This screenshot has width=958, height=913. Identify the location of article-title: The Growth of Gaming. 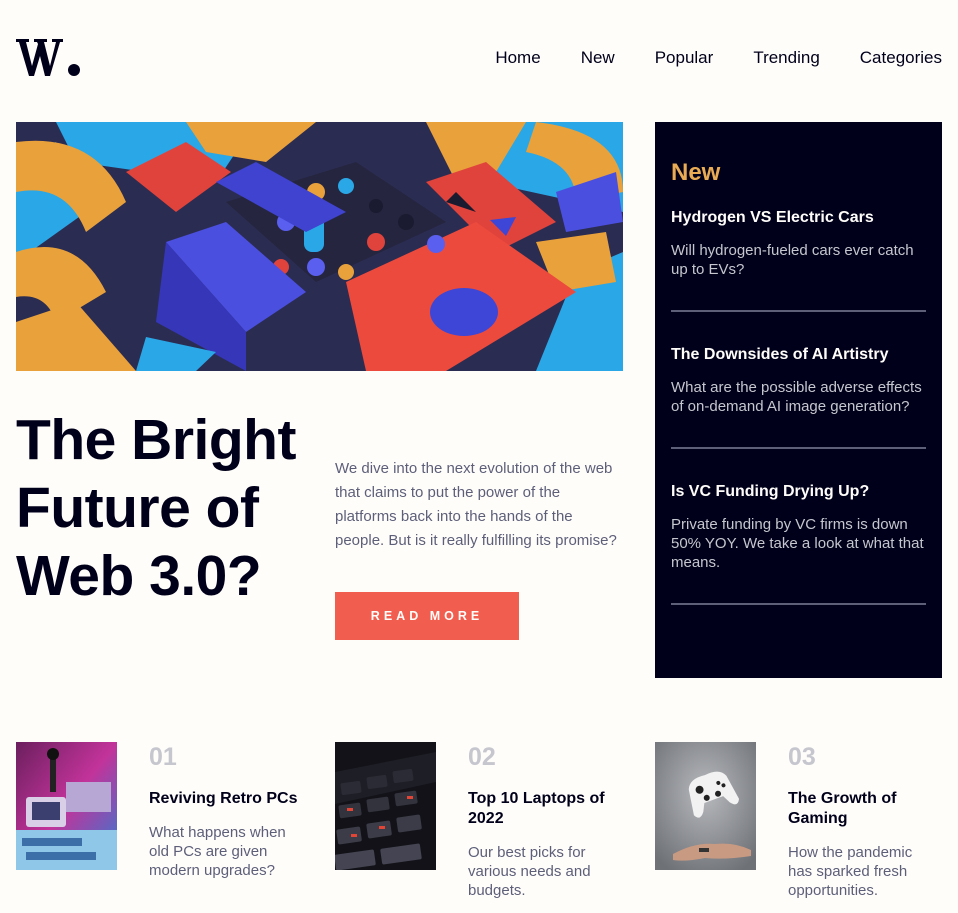
(864, 809).